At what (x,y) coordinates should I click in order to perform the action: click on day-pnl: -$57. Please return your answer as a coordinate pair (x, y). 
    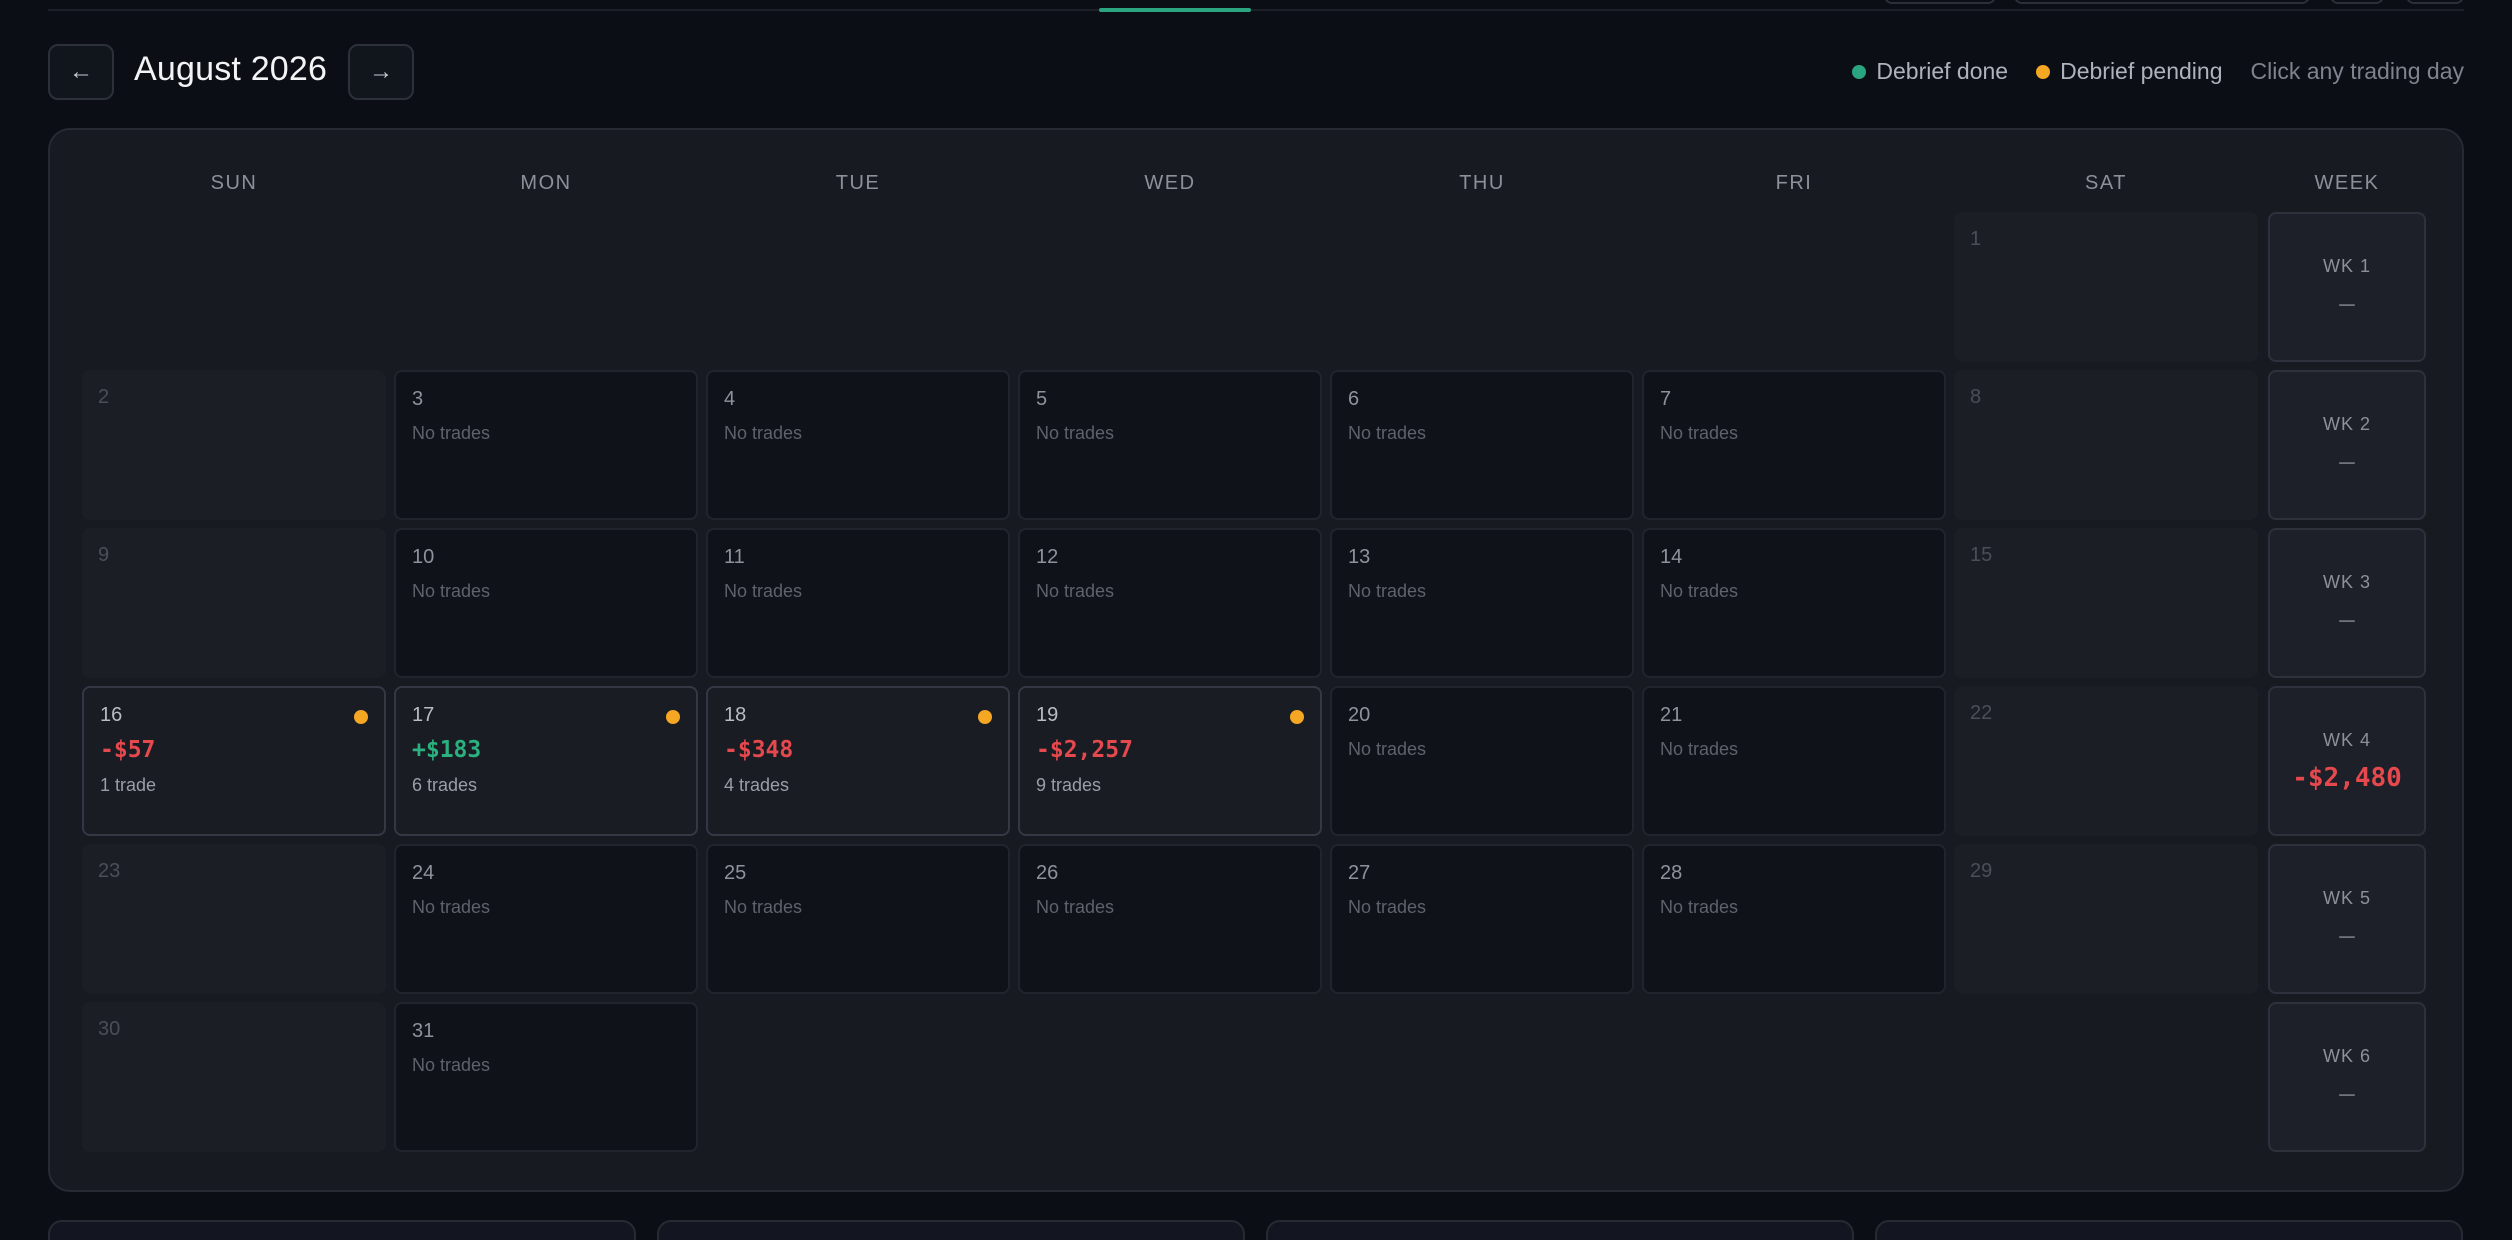
    Looking at the image, I should click on (128, 750).